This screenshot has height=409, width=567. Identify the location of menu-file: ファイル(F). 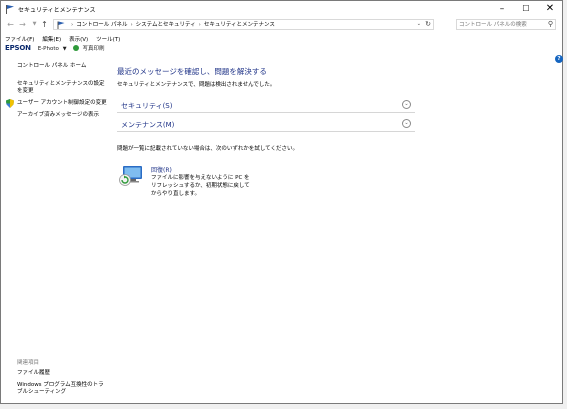
(19, 40).